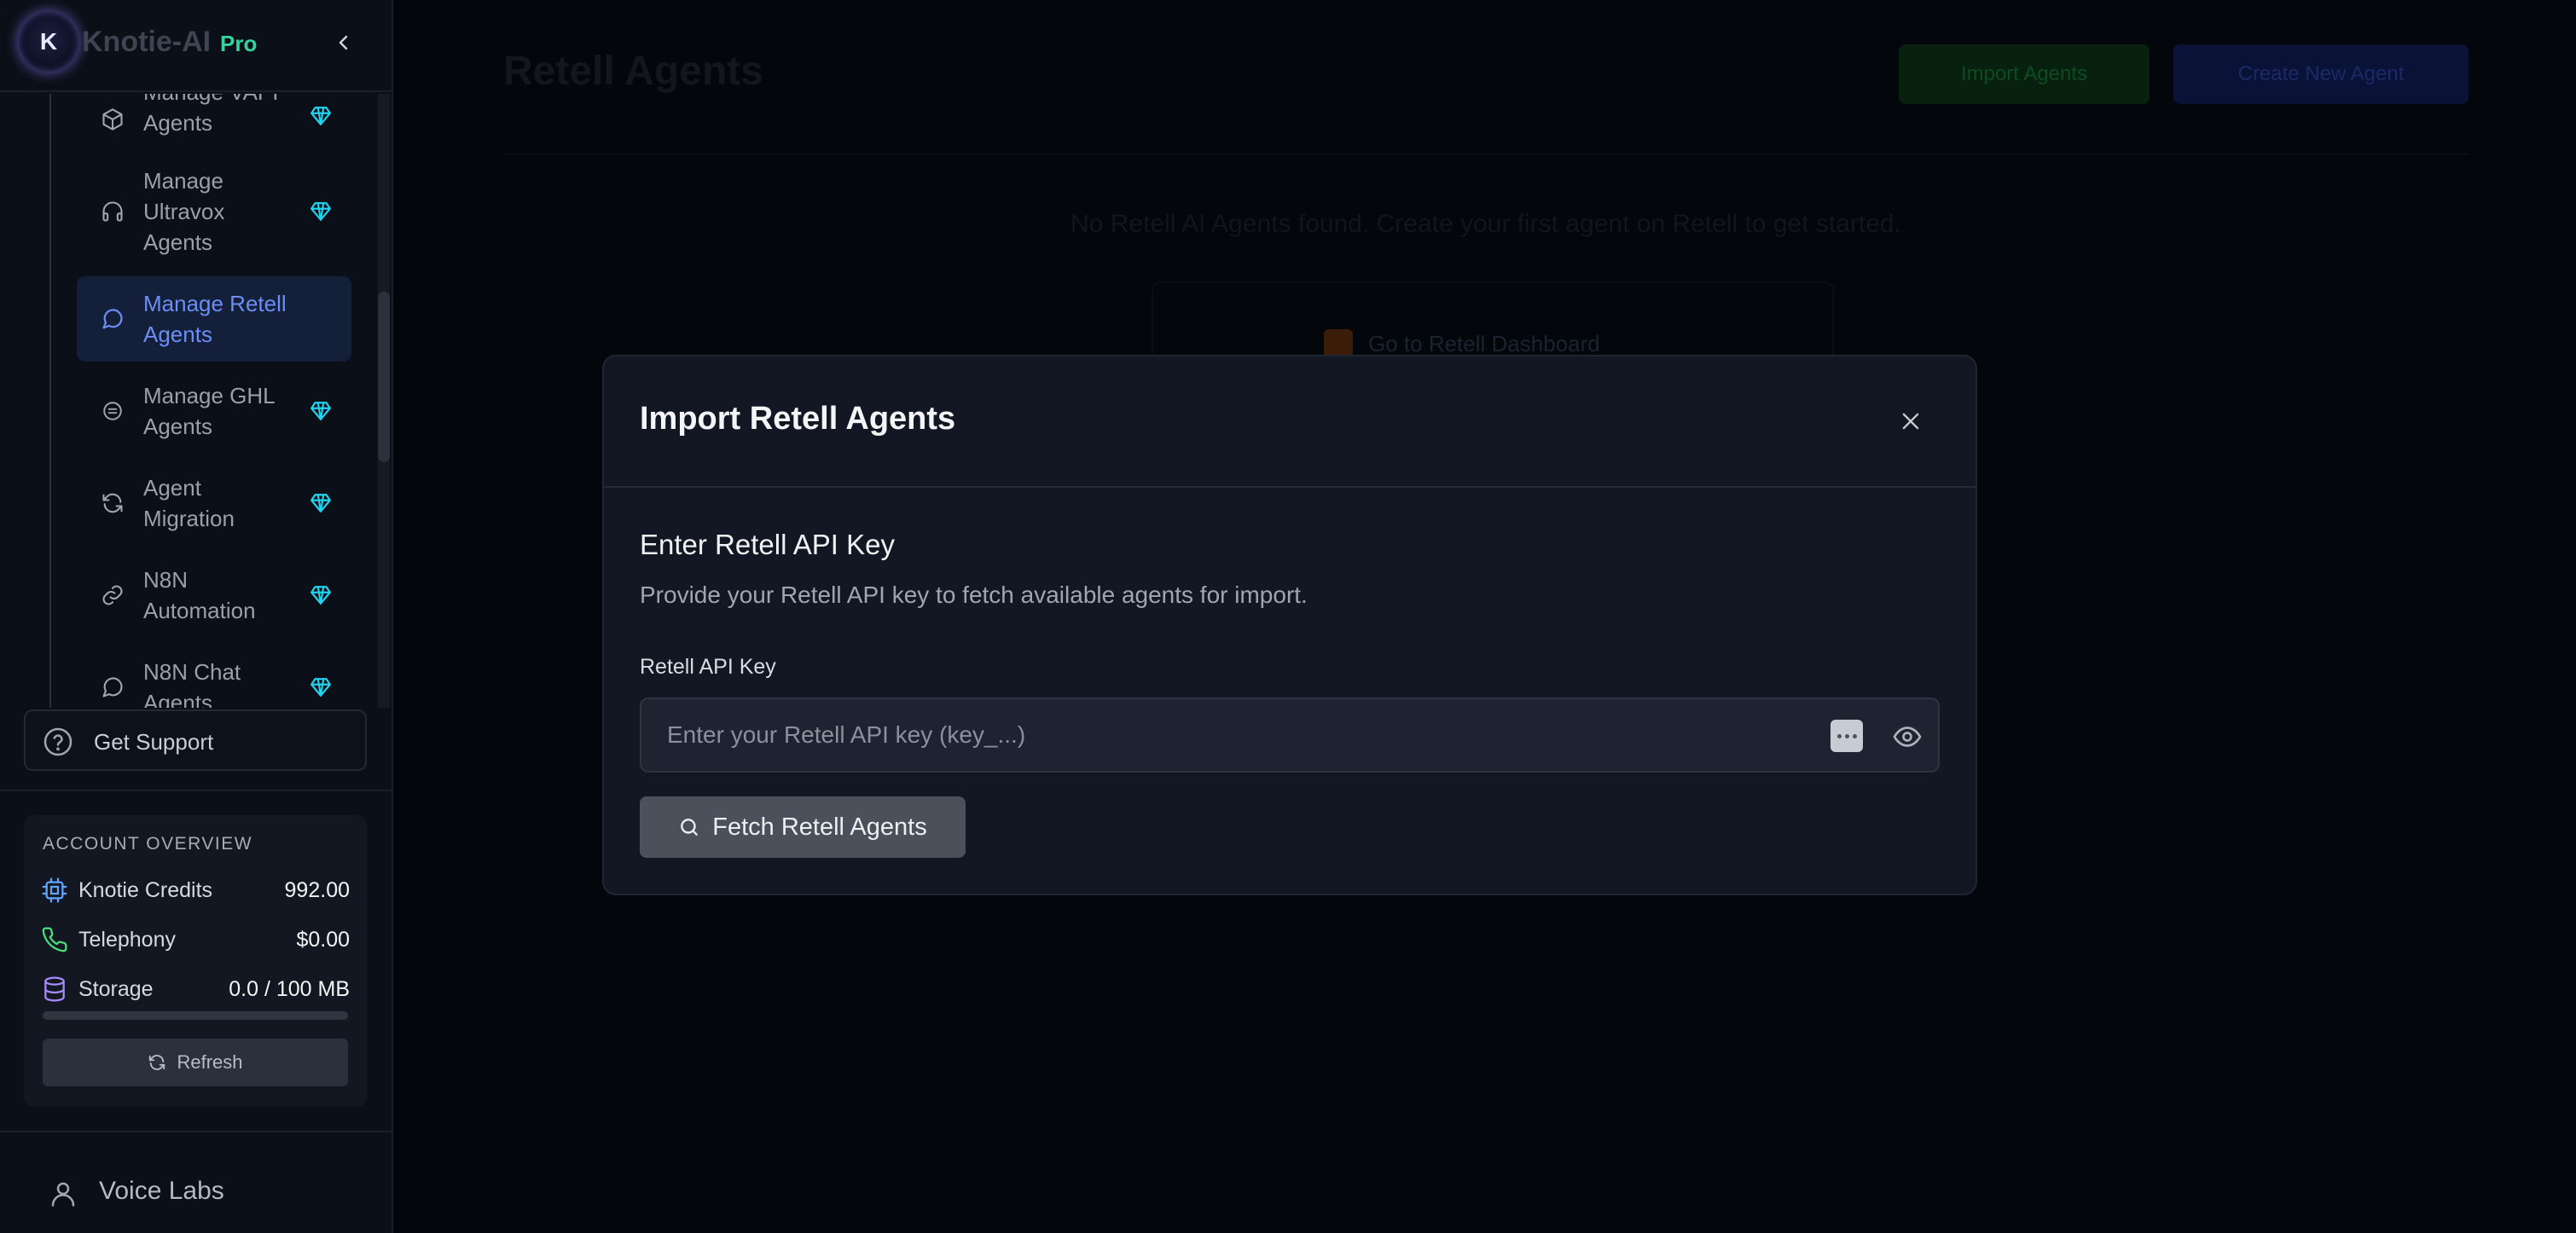  Describe the element at coordinates (112, 595) in the screenshot. I see `link-icon` at that location.